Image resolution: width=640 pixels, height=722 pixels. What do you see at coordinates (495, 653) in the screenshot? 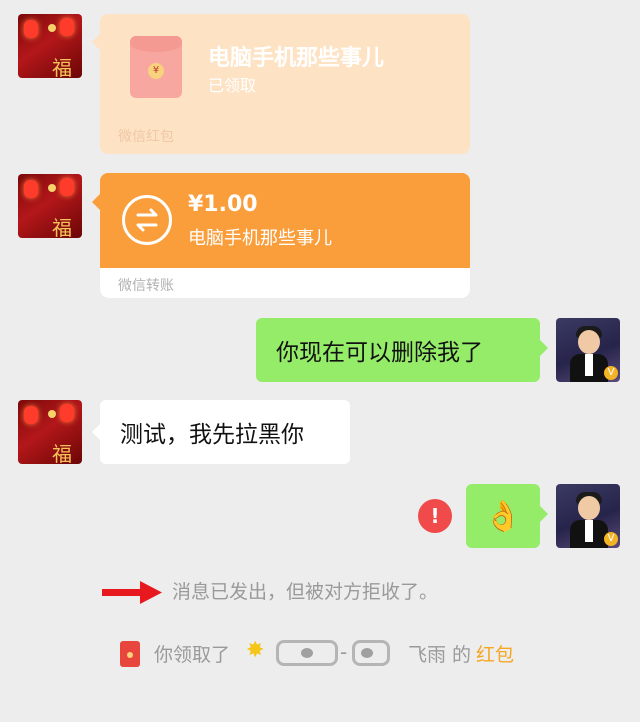
I see `red-packet-link: 红包` at bounding box center [495, 653].